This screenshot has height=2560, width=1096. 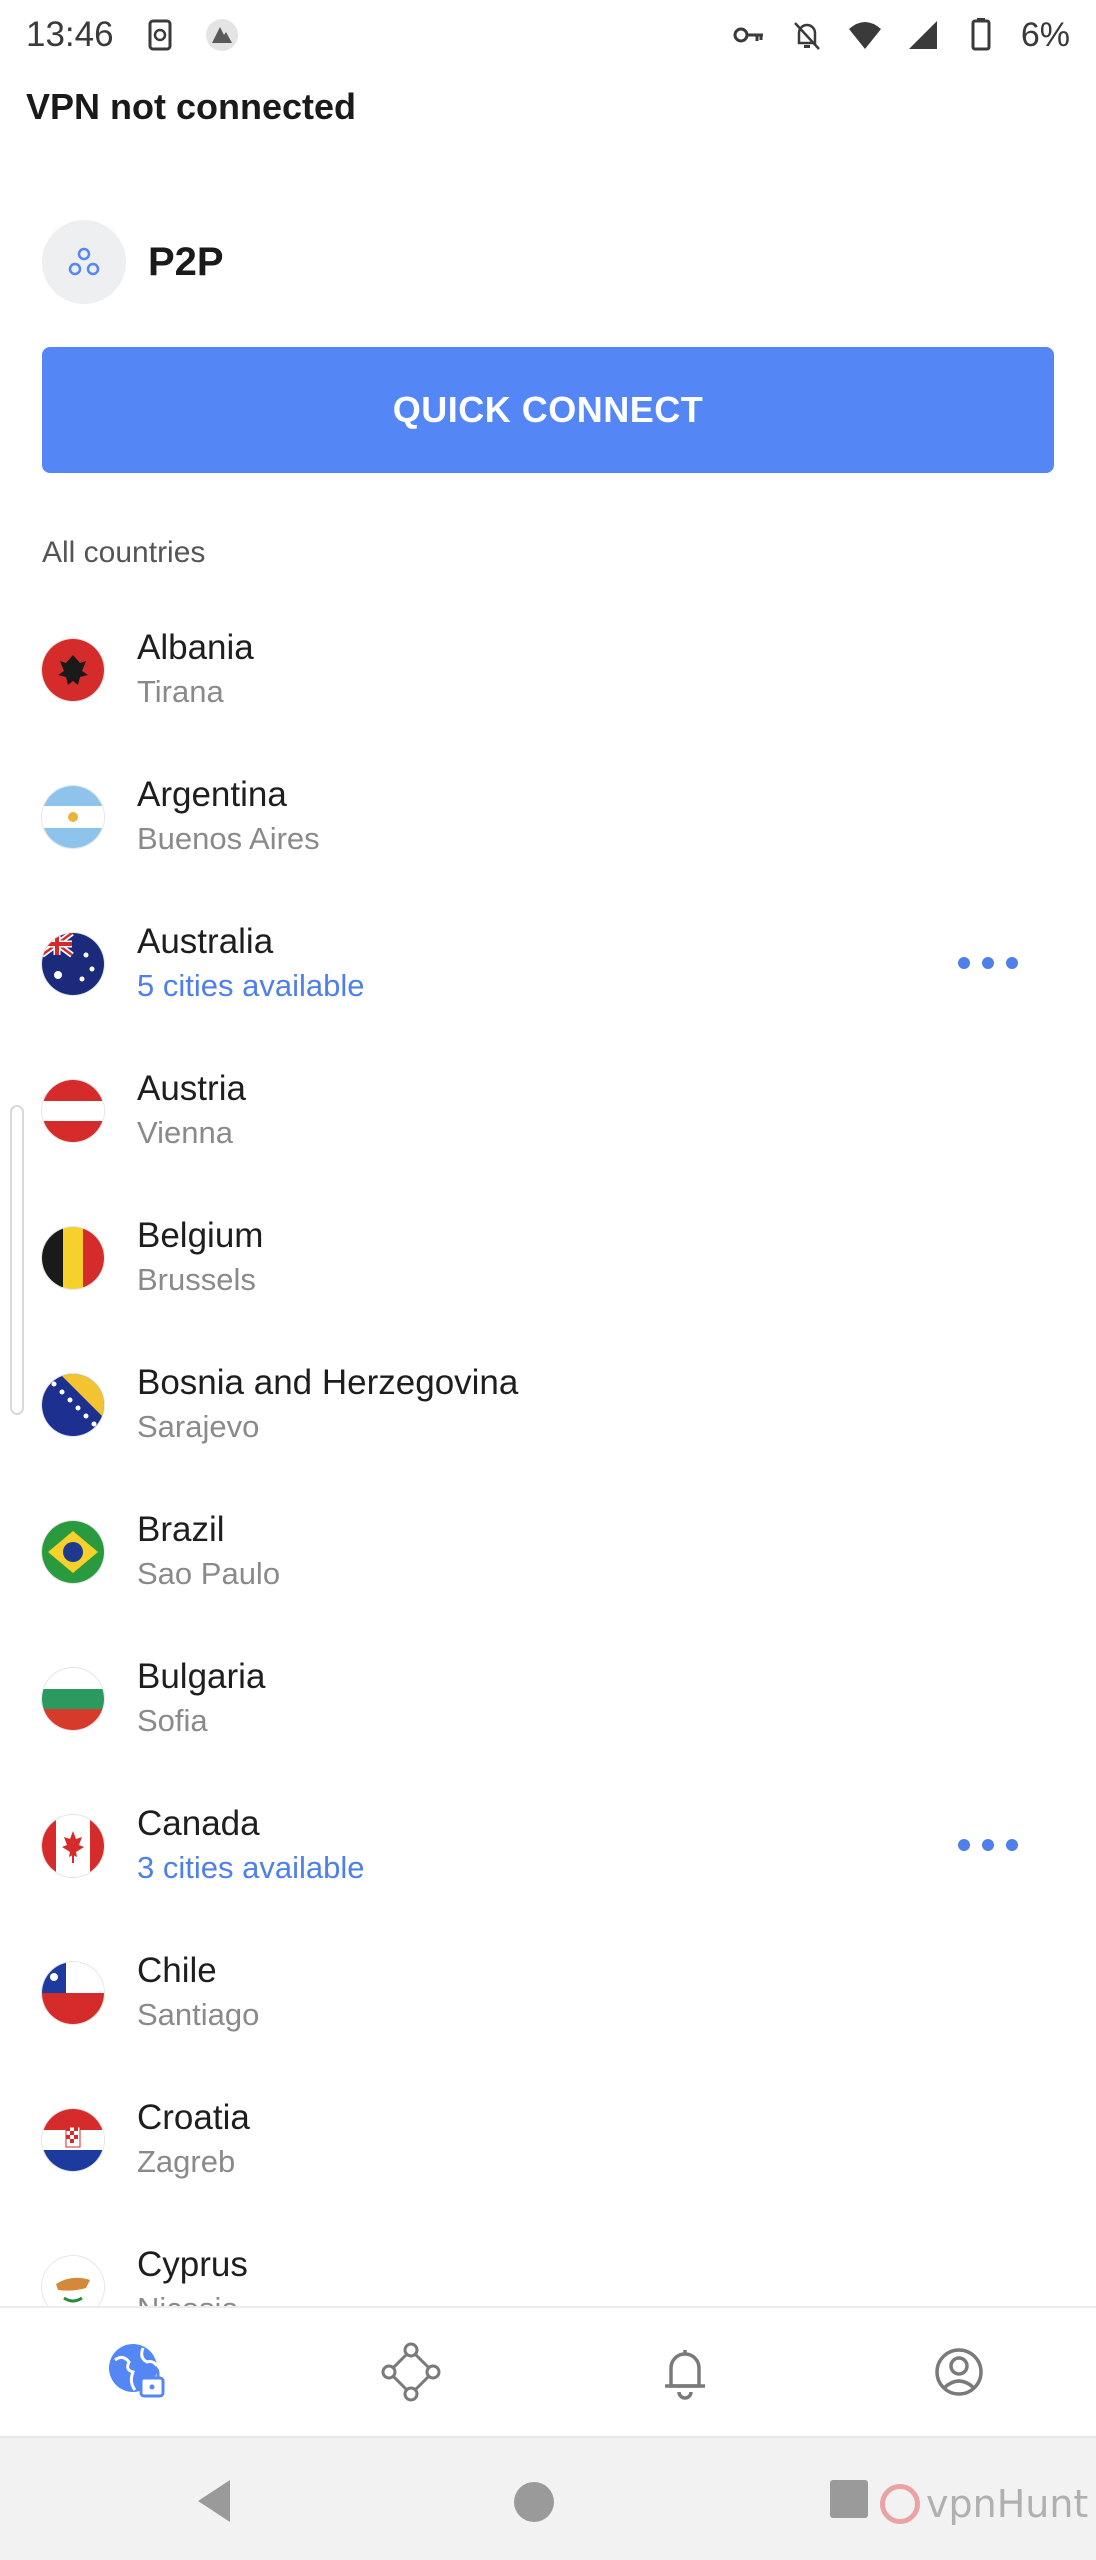 I want to click on country-name: Australia, so click(x=205, y=941).